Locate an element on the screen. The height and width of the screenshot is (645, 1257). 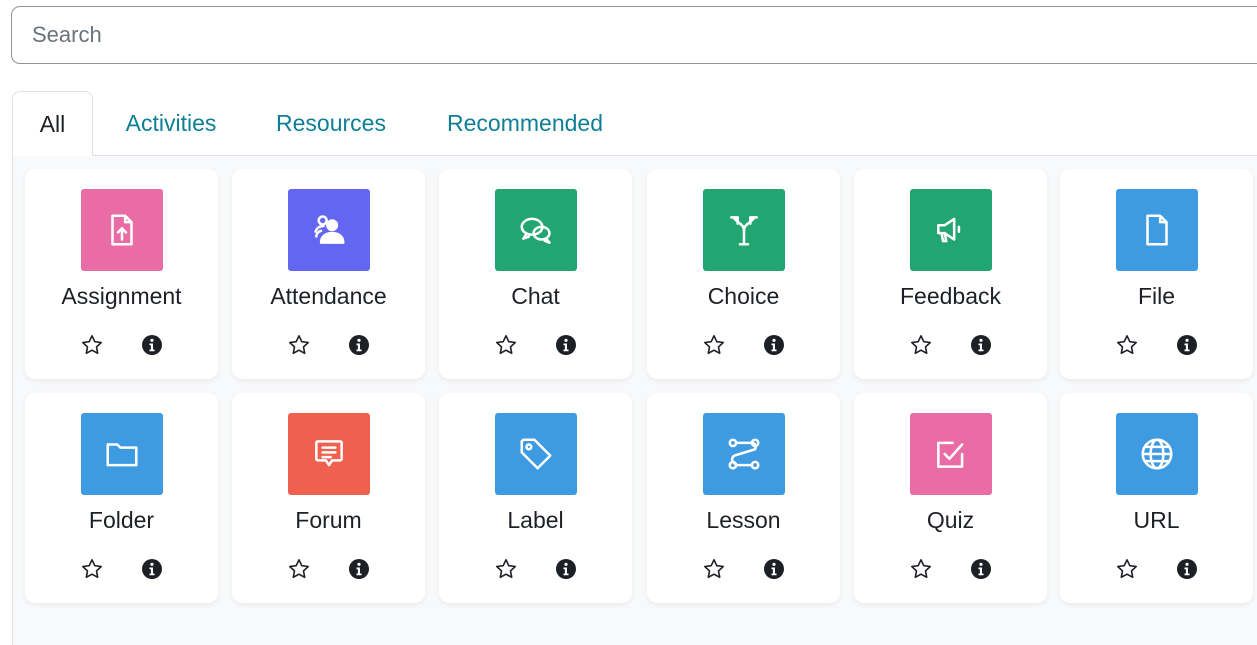
search-input is located at coordinates (622, 35).